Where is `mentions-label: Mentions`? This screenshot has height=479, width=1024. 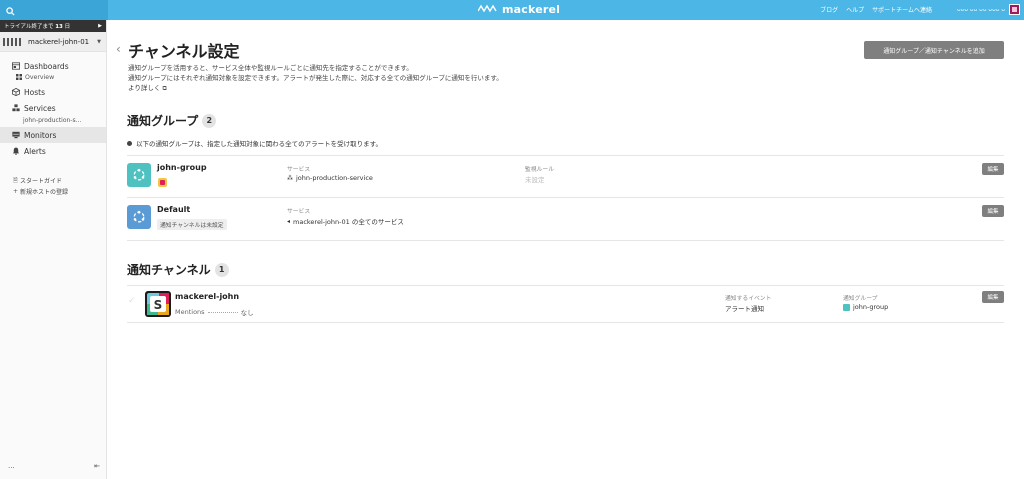
mentions-label: Mentions is located at coordinates (190, 312).